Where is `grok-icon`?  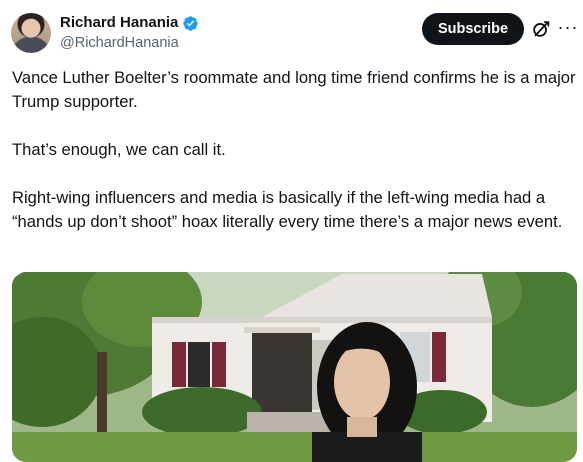
grok-icon is located at coordinates (541, 29).